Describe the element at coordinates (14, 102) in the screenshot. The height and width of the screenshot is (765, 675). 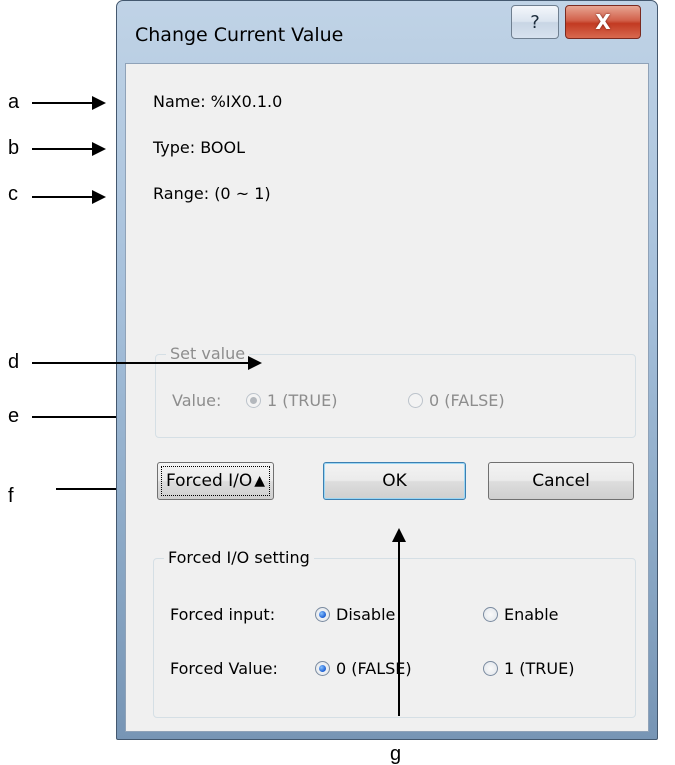
I see `annotation-a: a` at that location.